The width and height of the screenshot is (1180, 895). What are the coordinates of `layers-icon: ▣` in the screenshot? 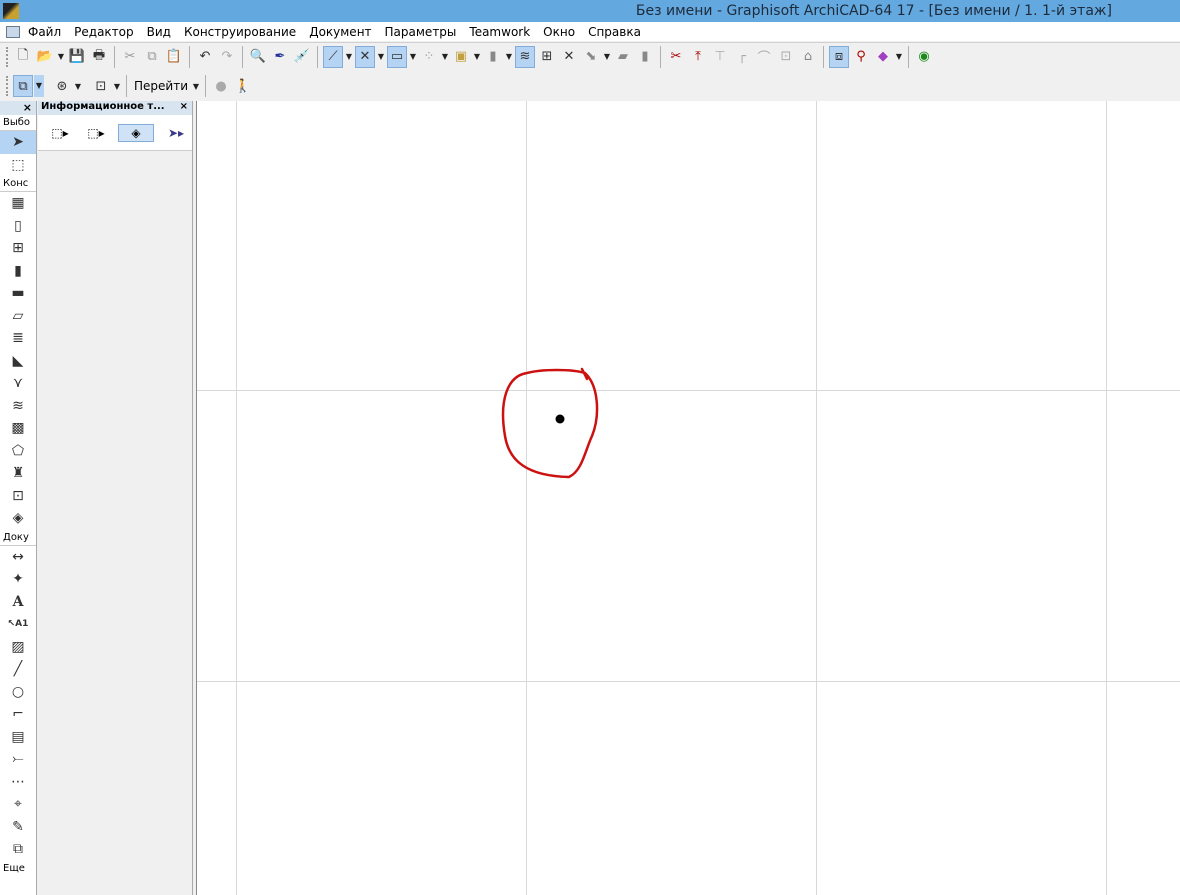 It's located at (461, 57).